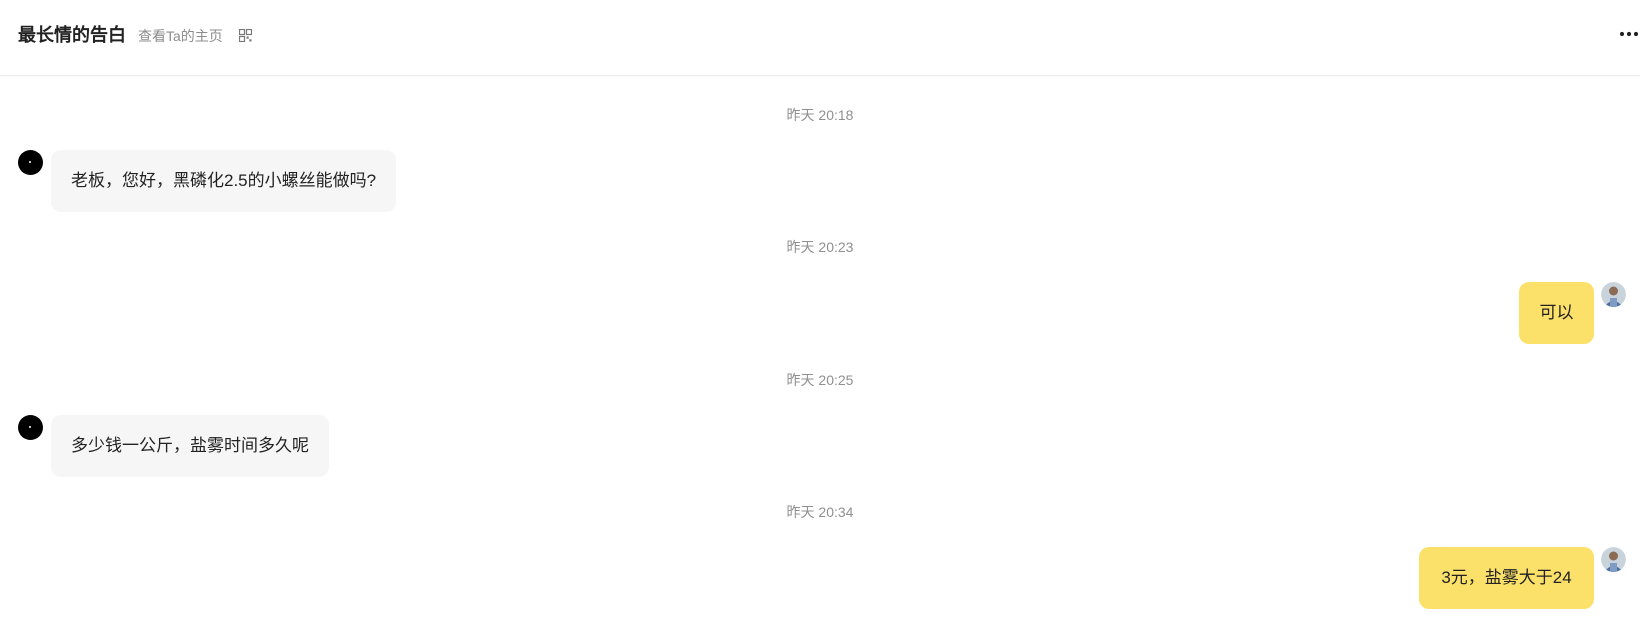 This screenshot has height=626, width=1640. I want to click on outgoing-message-bubble: 3元，盐雾大于24, so click(1506, 578).